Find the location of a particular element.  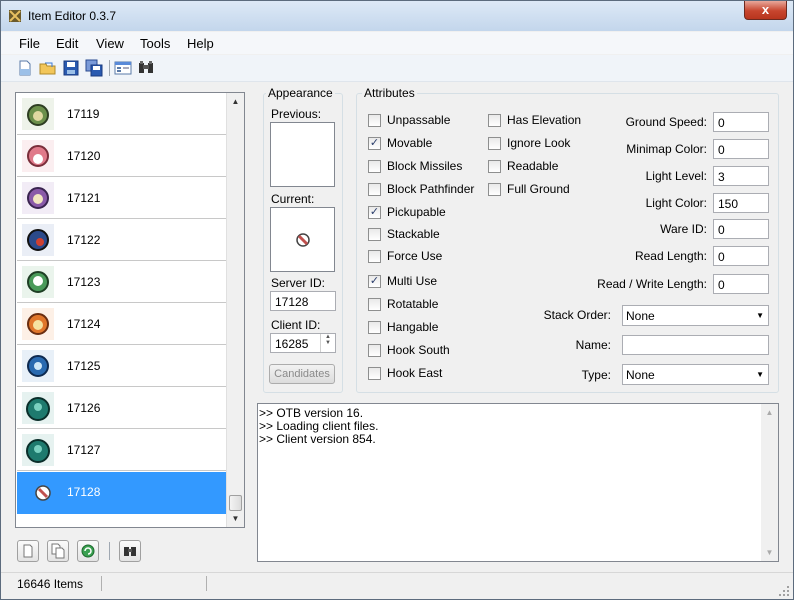

stackable-checkbox is located at coordinates (374, 234).